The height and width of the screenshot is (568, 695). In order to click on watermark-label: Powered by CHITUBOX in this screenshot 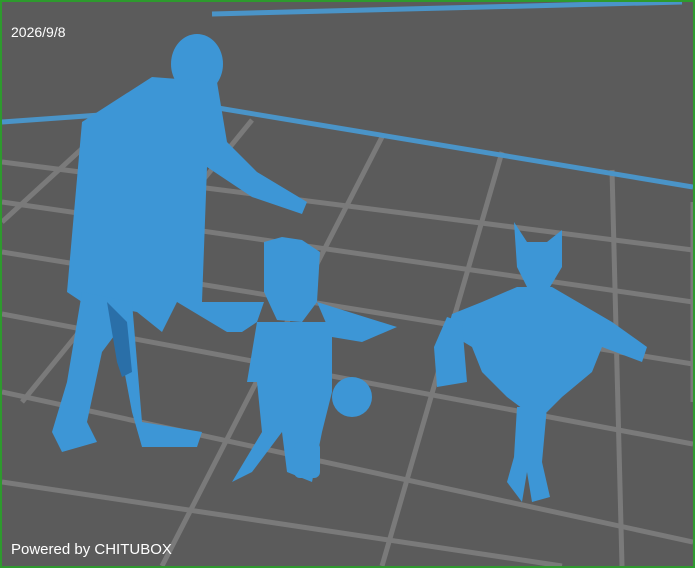, I will do `click(91, 549)`.